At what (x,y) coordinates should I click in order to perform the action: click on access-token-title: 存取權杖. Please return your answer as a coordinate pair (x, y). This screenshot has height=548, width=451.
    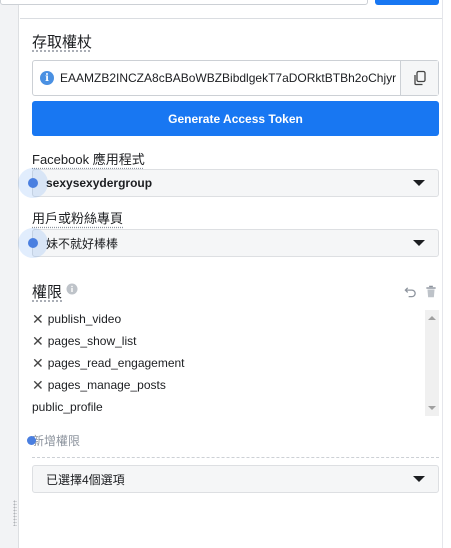
    Looking at the image, I should click on (62, 42).